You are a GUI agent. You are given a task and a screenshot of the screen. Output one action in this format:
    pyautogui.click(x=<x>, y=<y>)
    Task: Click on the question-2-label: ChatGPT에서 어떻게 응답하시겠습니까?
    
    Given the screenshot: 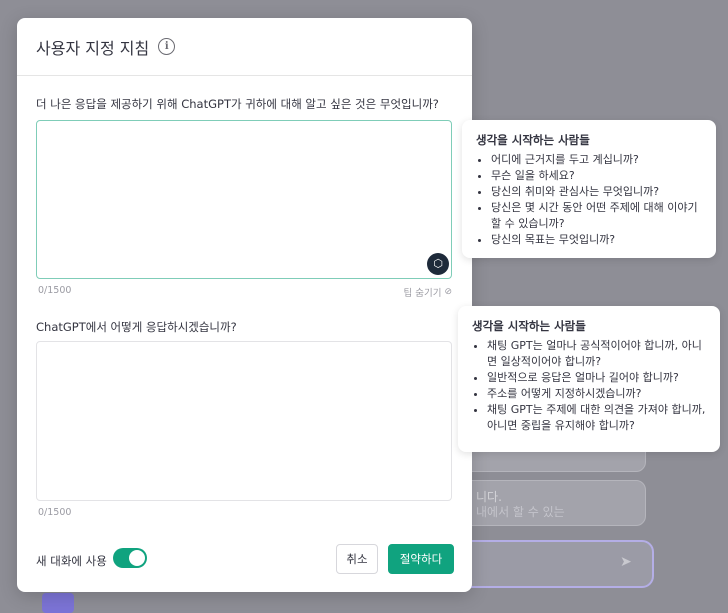 What is the action you would take?
    pyautogui.click(x=136, y=327)
    